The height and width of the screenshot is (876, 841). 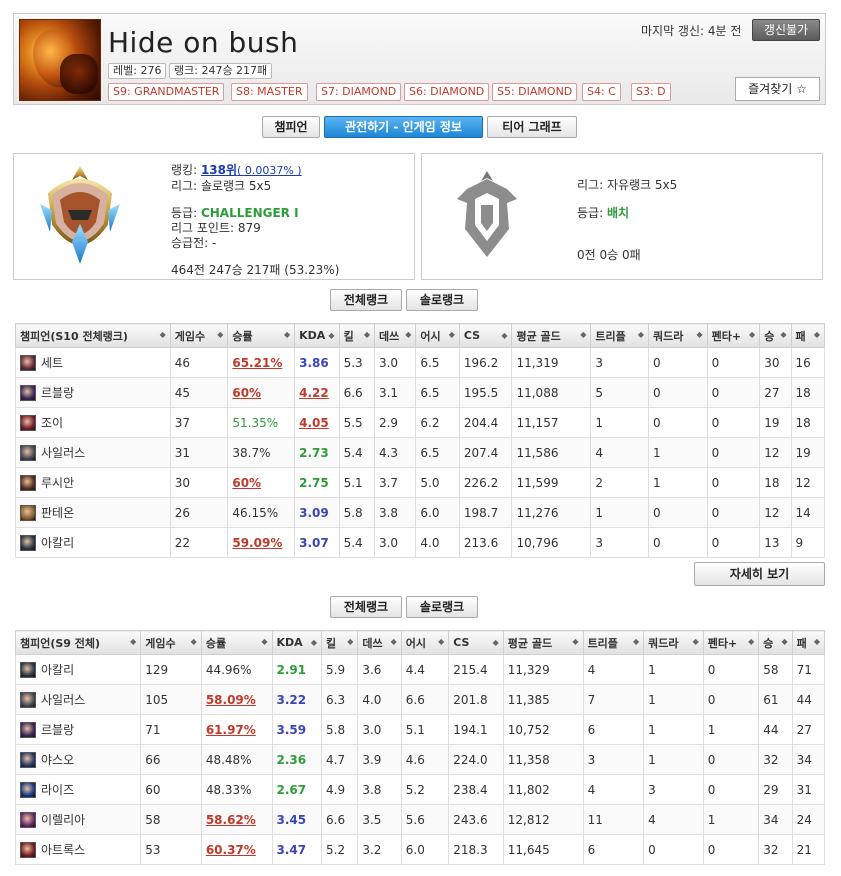 I want to click on cell-k: 5.4, so click(x=356, y=542).